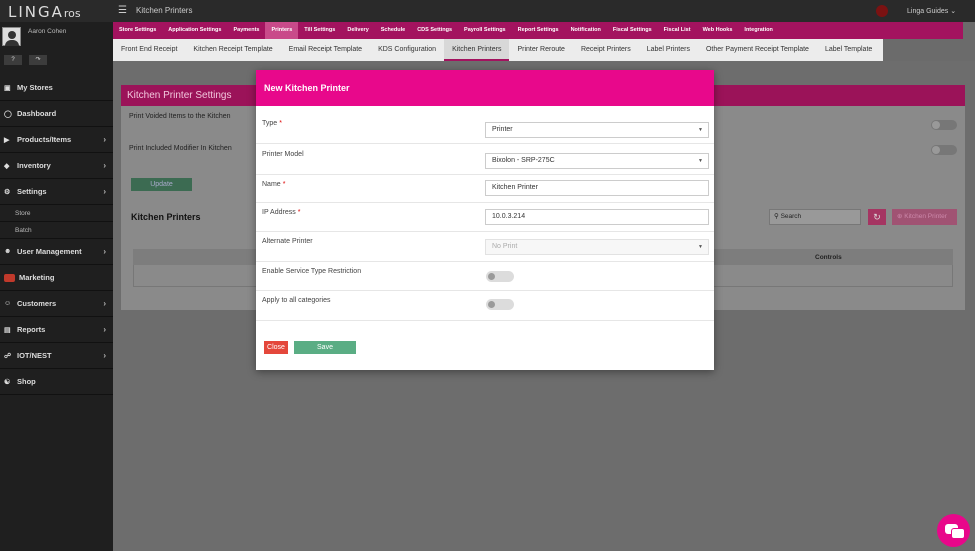 This screenshot has height=551, width=975. What do you see at coordinates (31, 329) in the screenshot?
I see `sidebar-item-label: Reports` at bounding box center [31, 329].